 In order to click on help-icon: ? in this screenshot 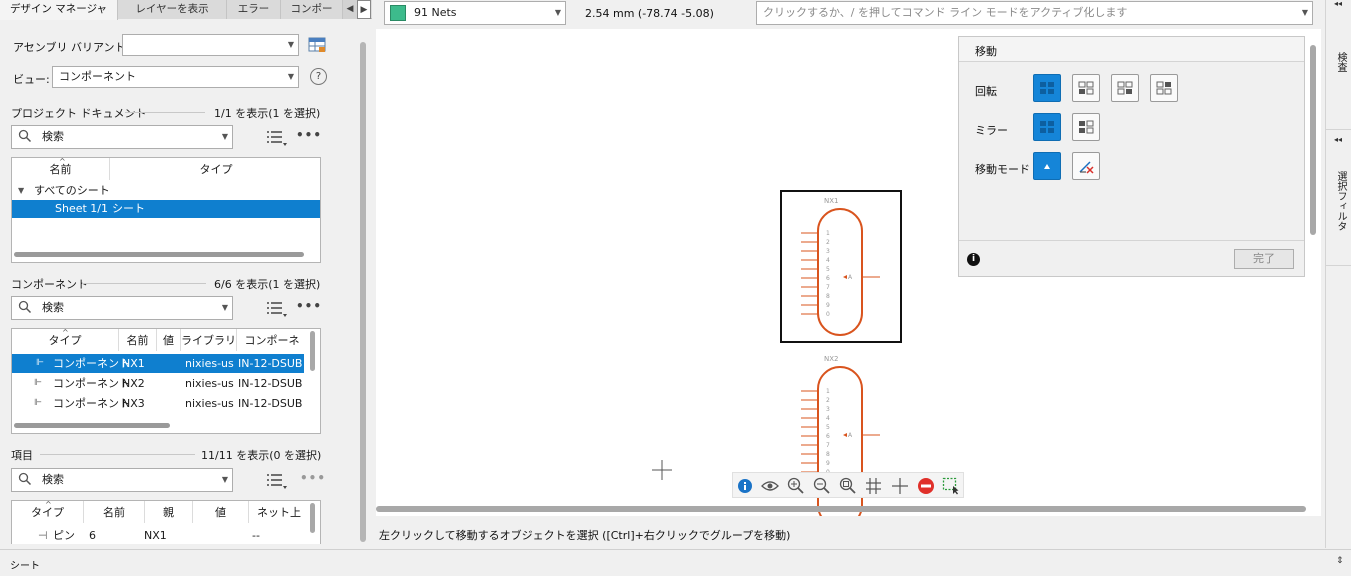, I will do `click(318, 76)`.